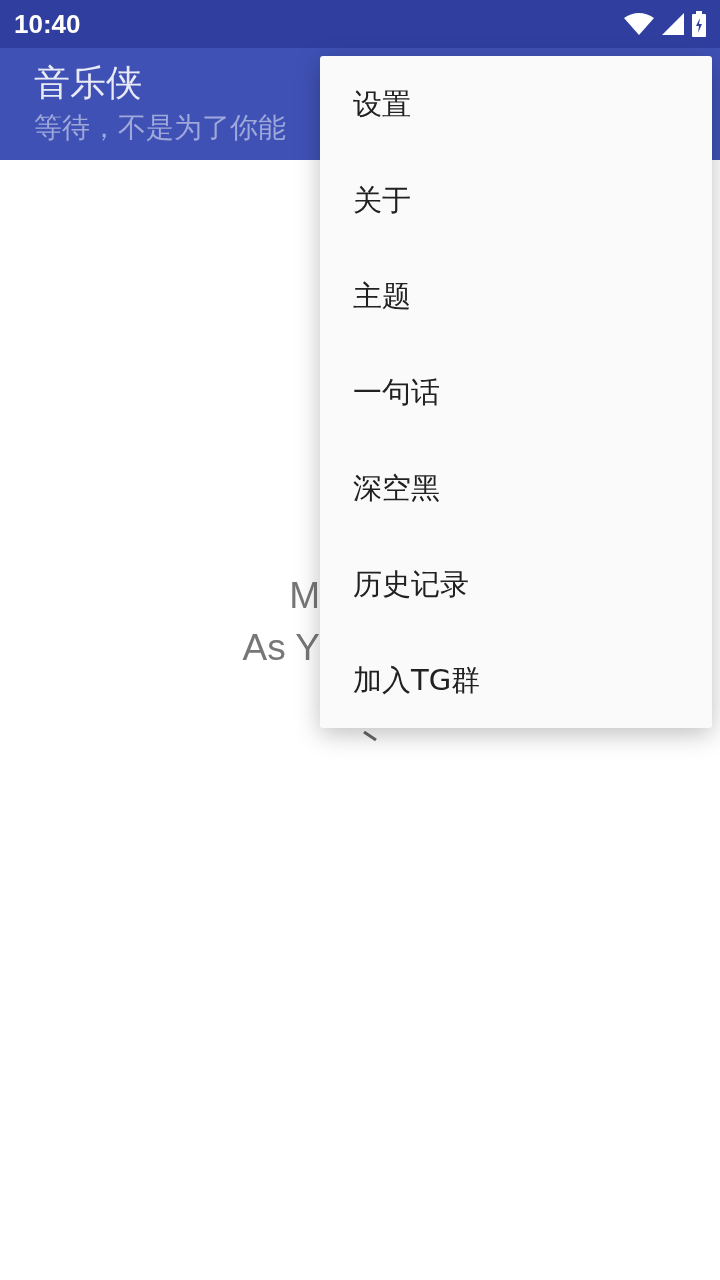  Describe the element at coordinates (280, 648) in the screenshot. I see `text-line: As Y` at that location.